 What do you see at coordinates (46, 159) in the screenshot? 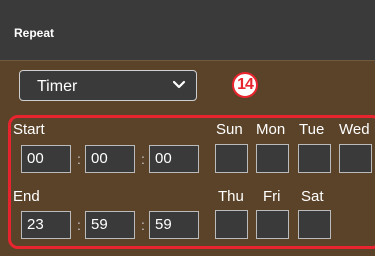
I see `start-hours-input: 00` at bounding box center [46, 159].